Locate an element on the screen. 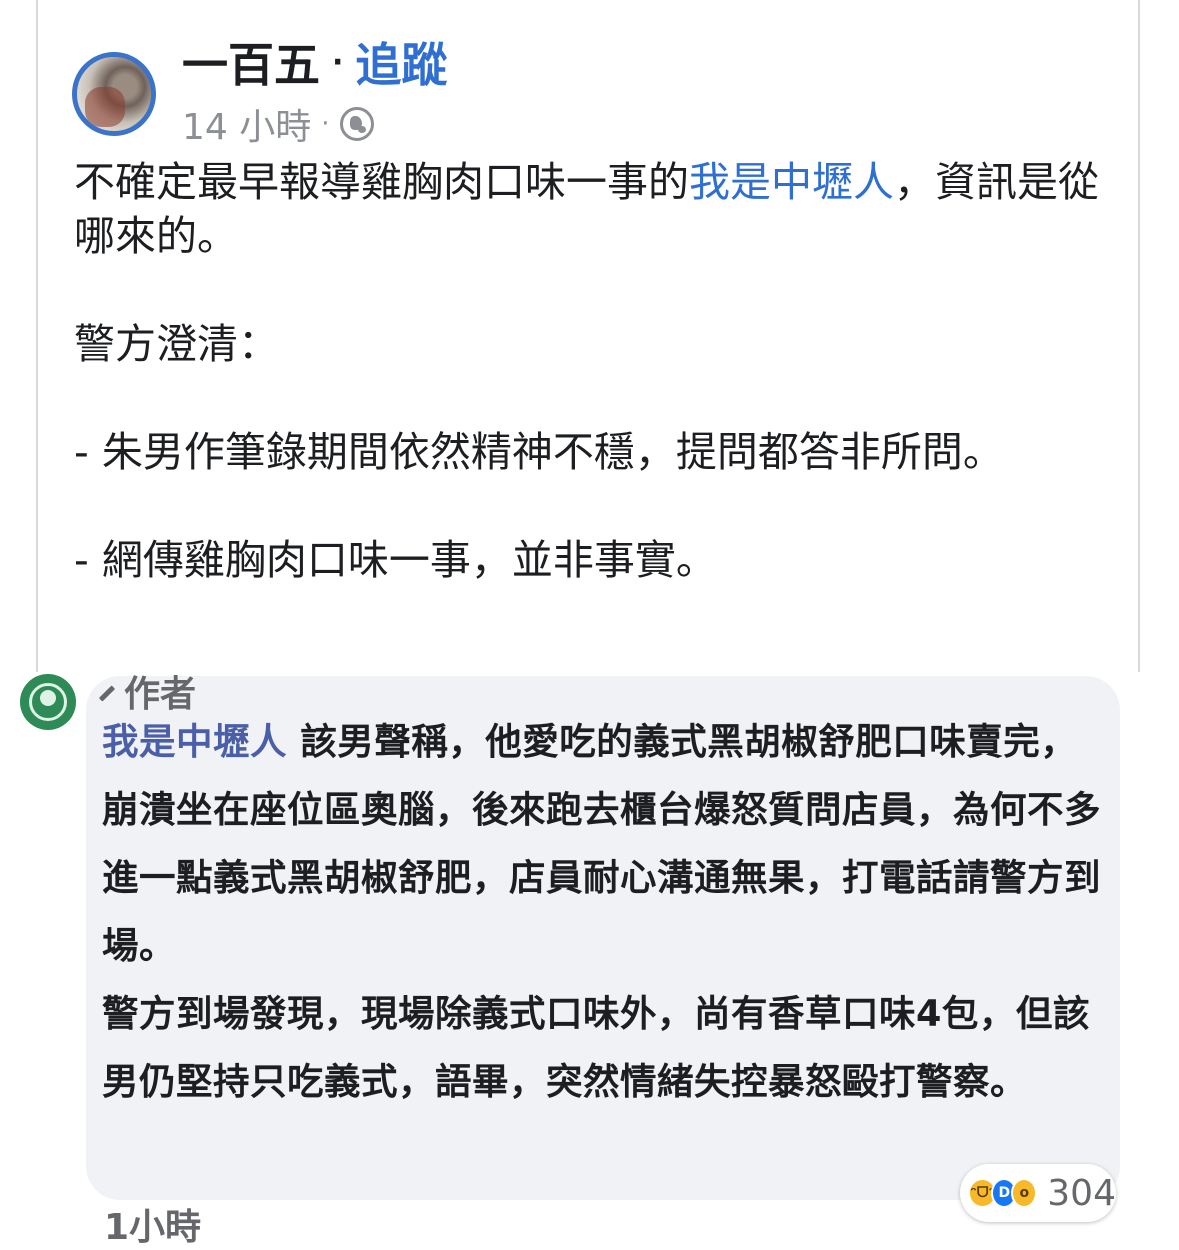  reaction-count: 304 is located at coordinates (1081, 1193).